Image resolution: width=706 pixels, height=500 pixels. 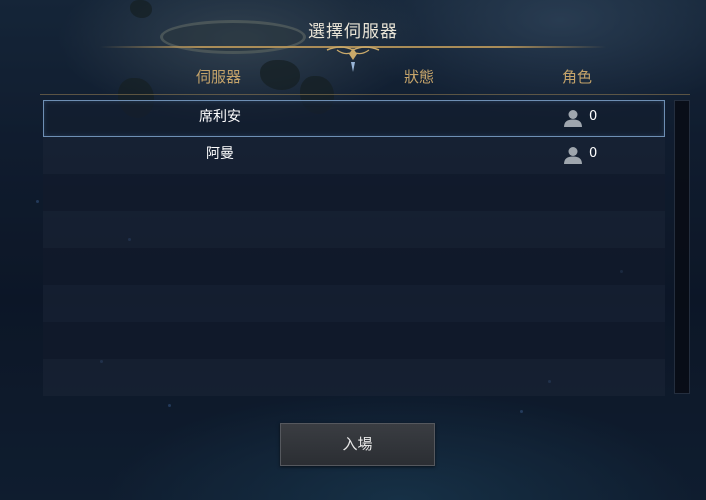 I want to click on server-row: 阿曼 0, so click(x=354, y=155).